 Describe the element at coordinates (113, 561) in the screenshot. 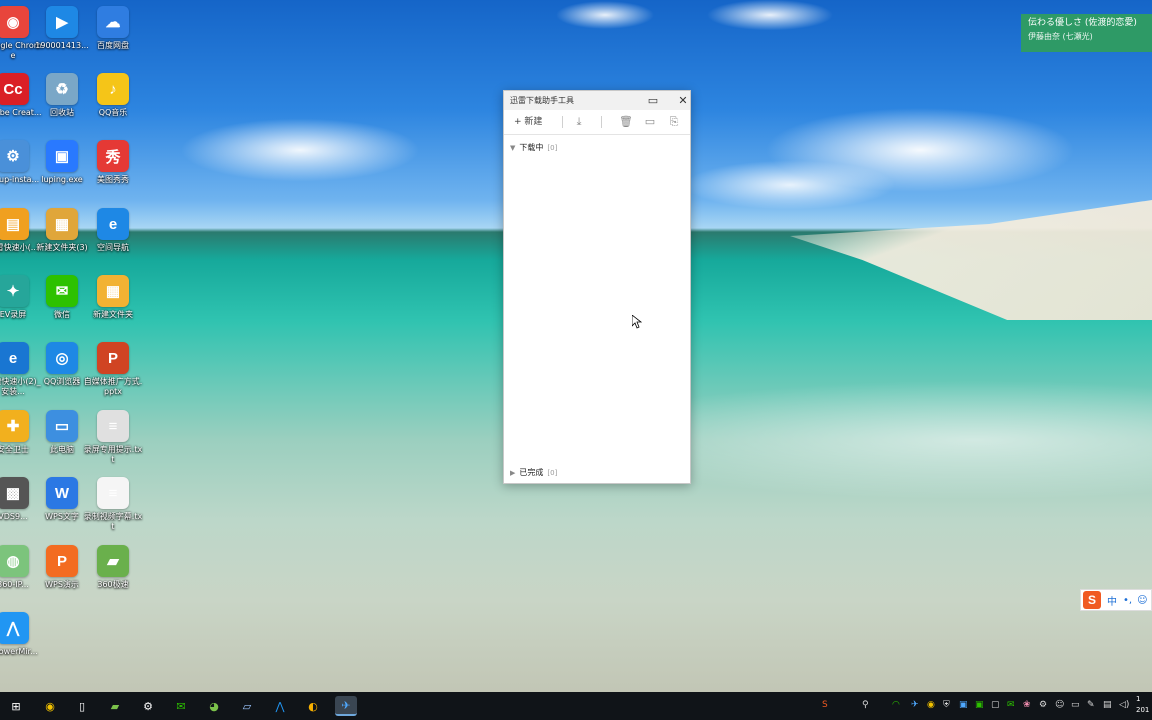

I see `desktop-app-icon: ▰` at that location.